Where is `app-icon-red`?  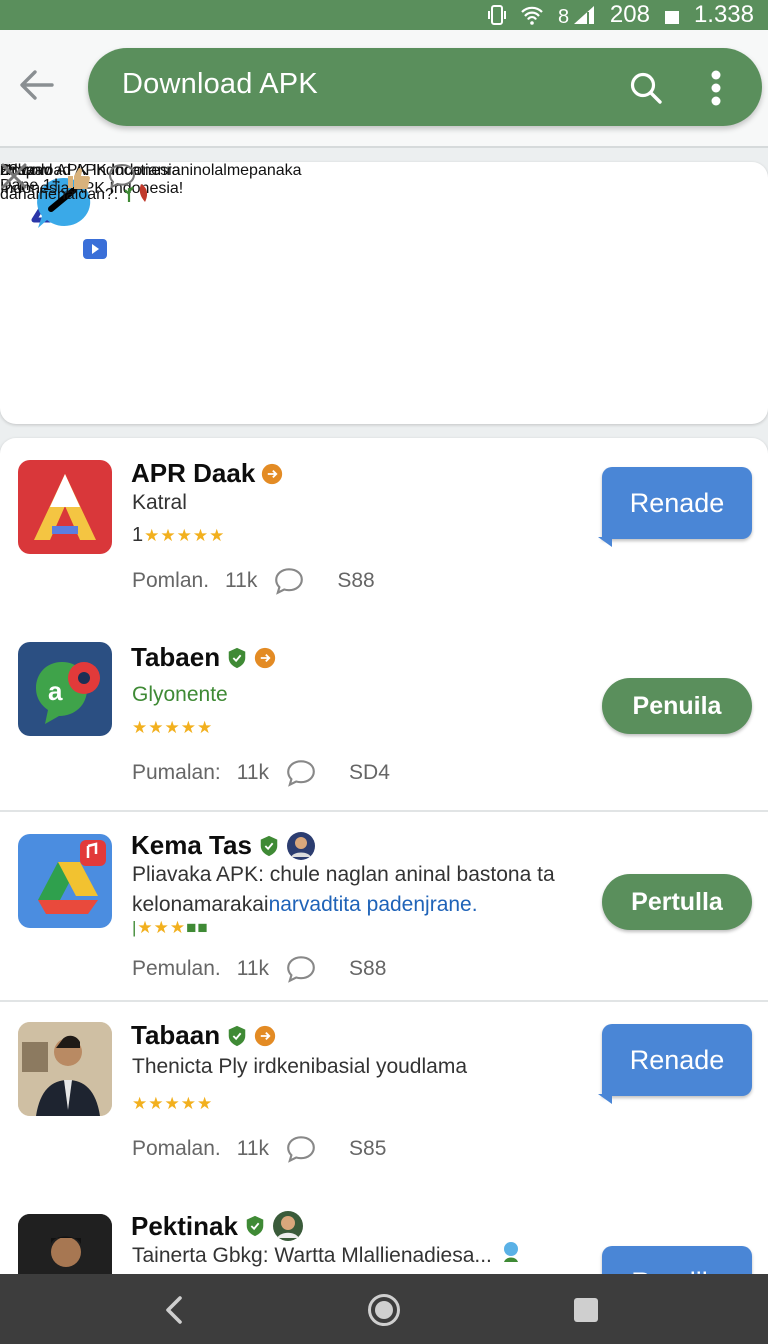
app-icon-red is located at coordinates (65, 507).